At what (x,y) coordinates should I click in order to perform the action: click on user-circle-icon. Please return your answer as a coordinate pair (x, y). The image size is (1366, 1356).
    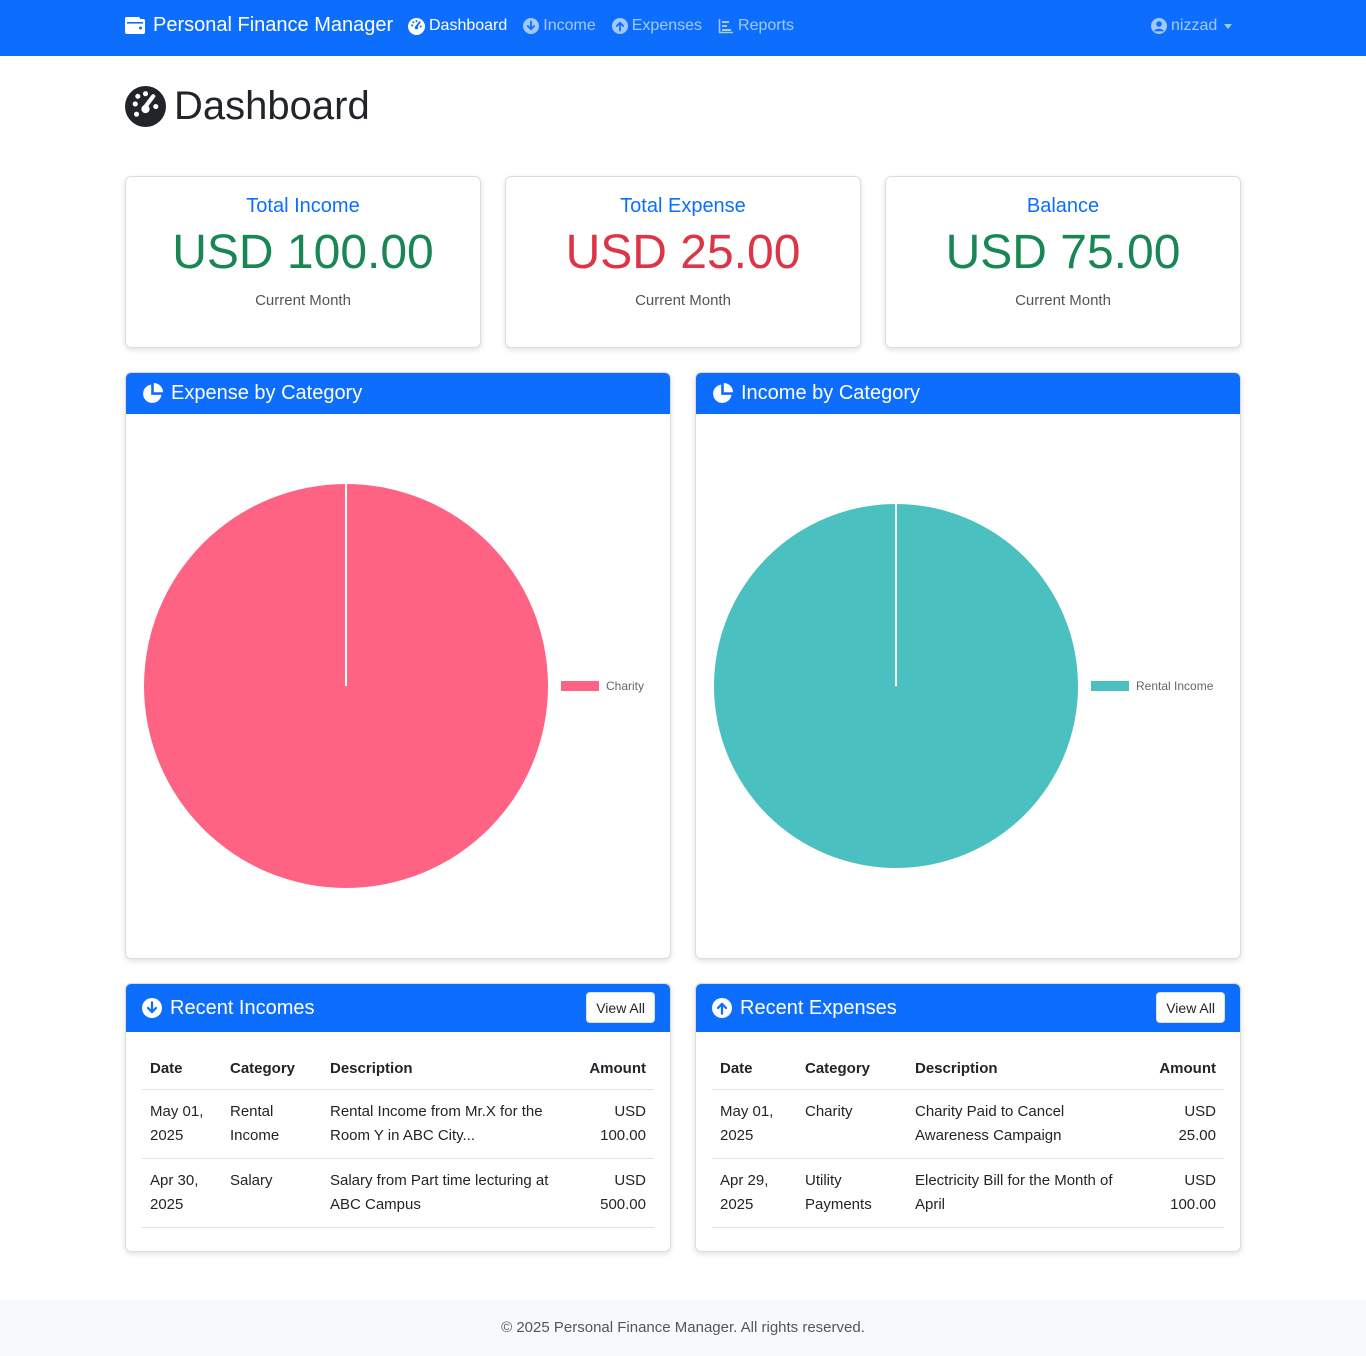
    Looking at the image, I should click on (1159, 26).